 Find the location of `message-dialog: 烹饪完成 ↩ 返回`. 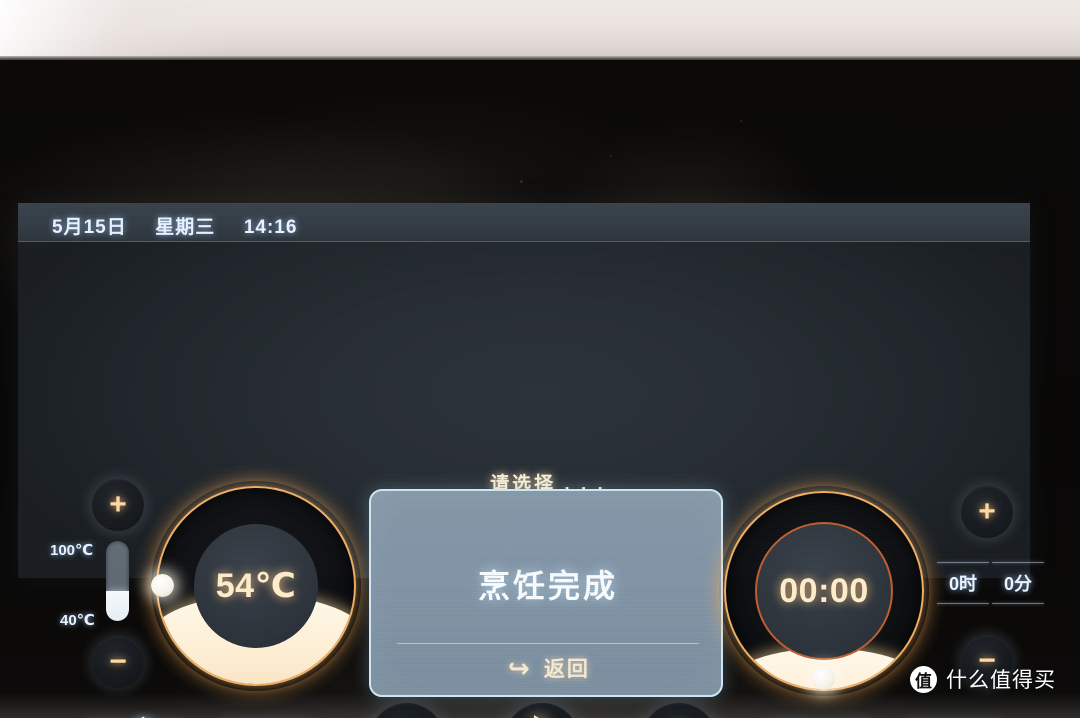

message-dialog: 烹饪完成 ↩ 返回 is located at coordinates (546, 593).